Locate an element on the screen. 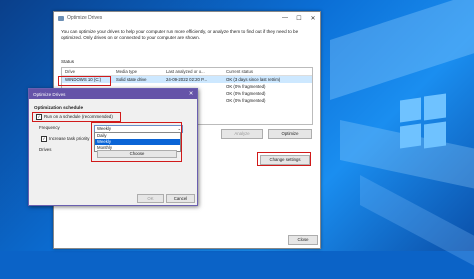  frequency-label: Frequency is located at coordinates (49, 127).